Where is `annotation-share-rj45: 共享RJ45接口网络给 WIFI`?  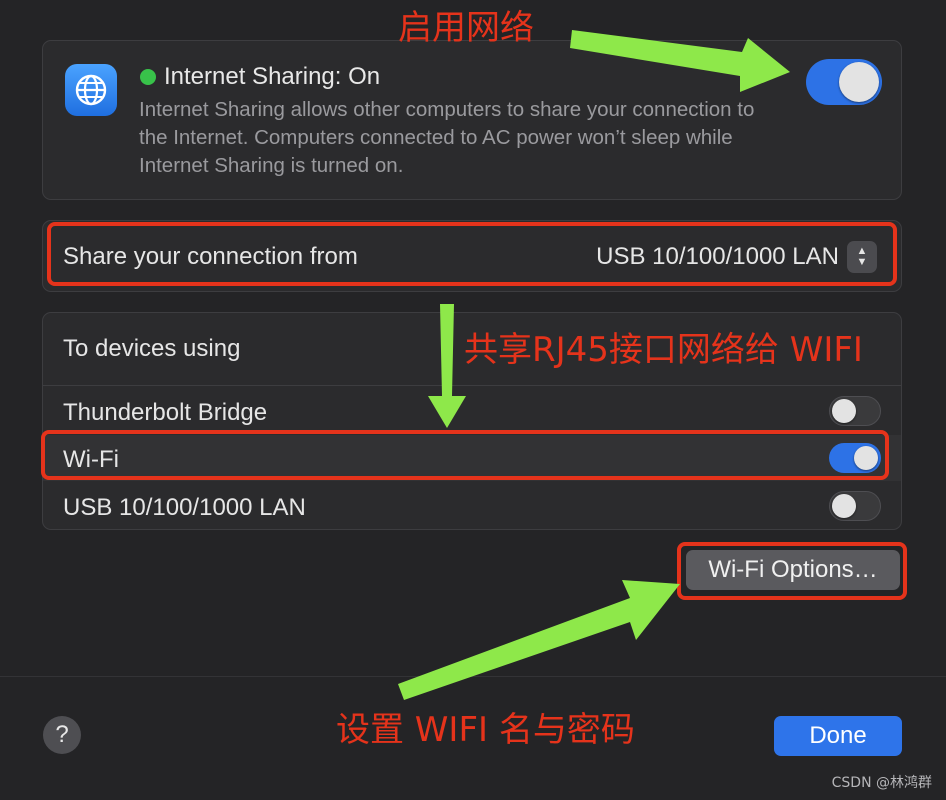
annotation-share-rj45: 共享RJ45接口网络给 WIFI is located at coordinates (663, 350).